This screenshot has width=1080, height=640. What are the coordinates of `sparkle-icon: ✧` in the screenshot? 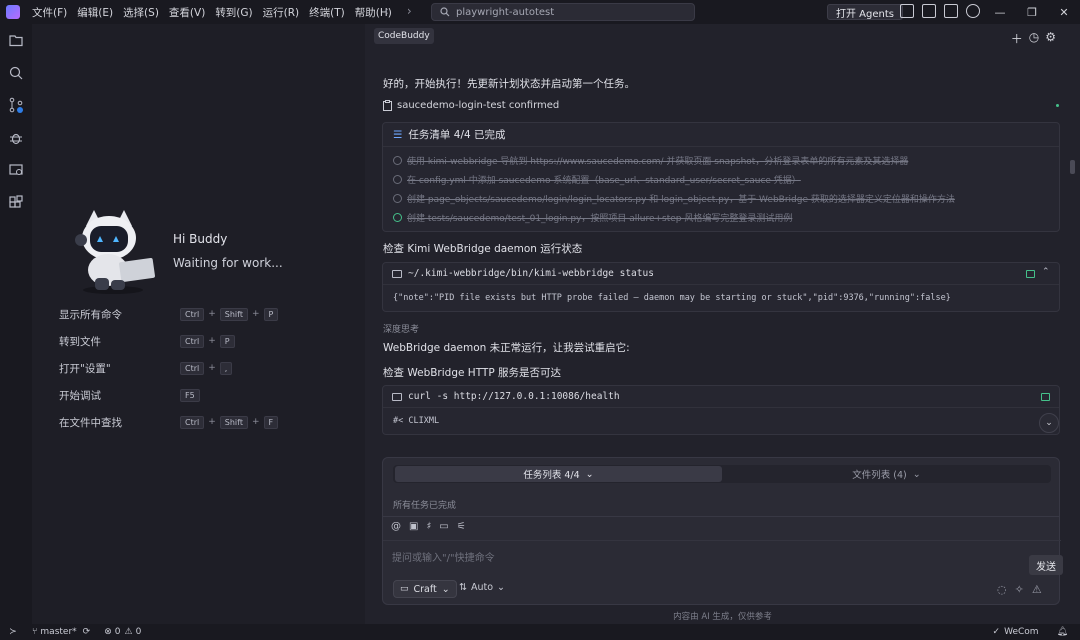 It's located at (1019, 589).